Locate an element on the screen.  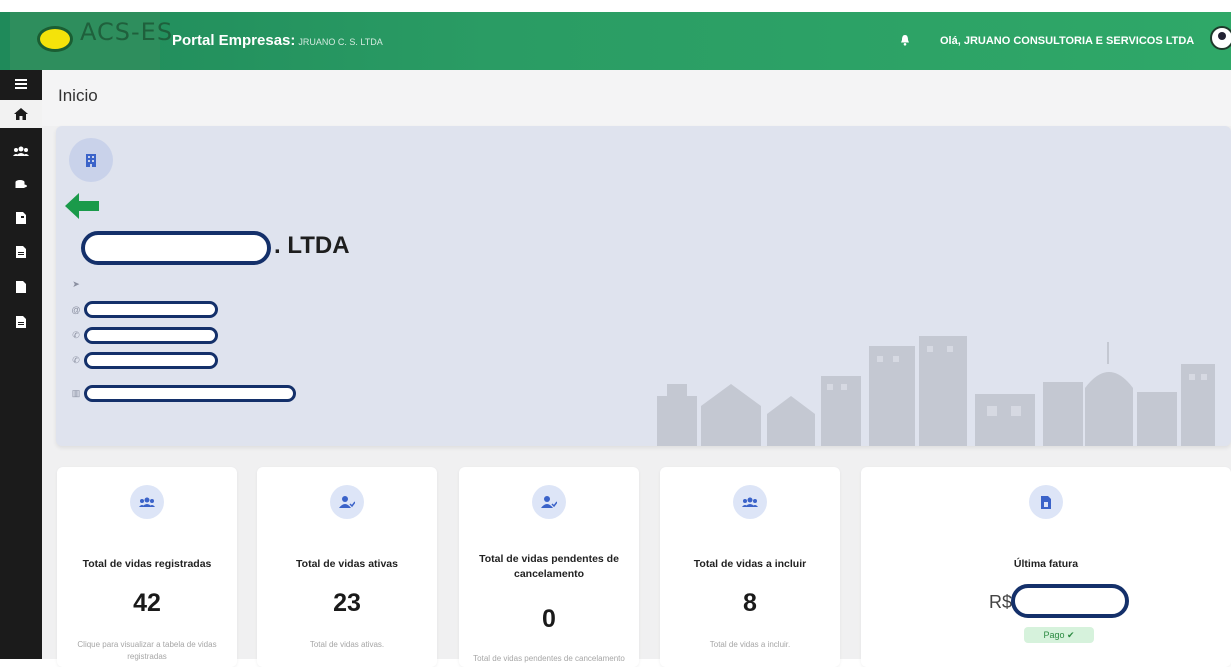
portal-title-label: Portal Empresas: is located at coordinates (234, 40).